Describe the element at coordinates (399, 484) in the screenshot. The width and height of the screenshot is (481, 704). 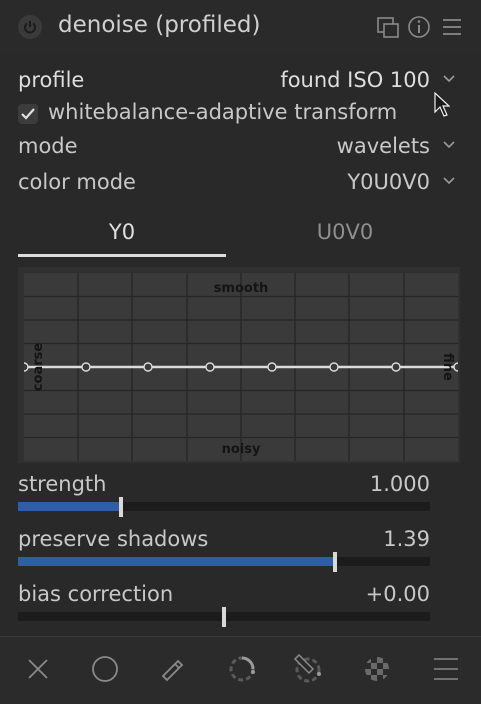
I see `strength-value: 1.000` at that location.